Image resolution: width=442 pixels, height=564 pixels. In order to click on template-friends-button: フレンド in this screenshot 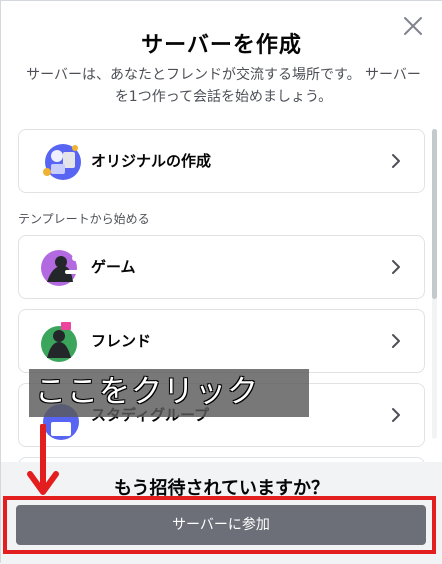, I will do `click(221, 341)`.